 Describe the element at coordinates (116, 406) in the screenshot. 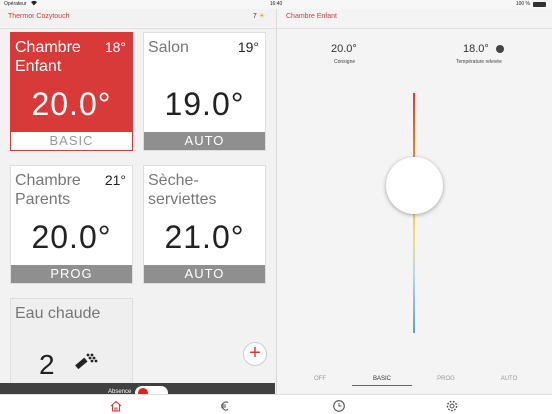

I see `home-icon` at that location.